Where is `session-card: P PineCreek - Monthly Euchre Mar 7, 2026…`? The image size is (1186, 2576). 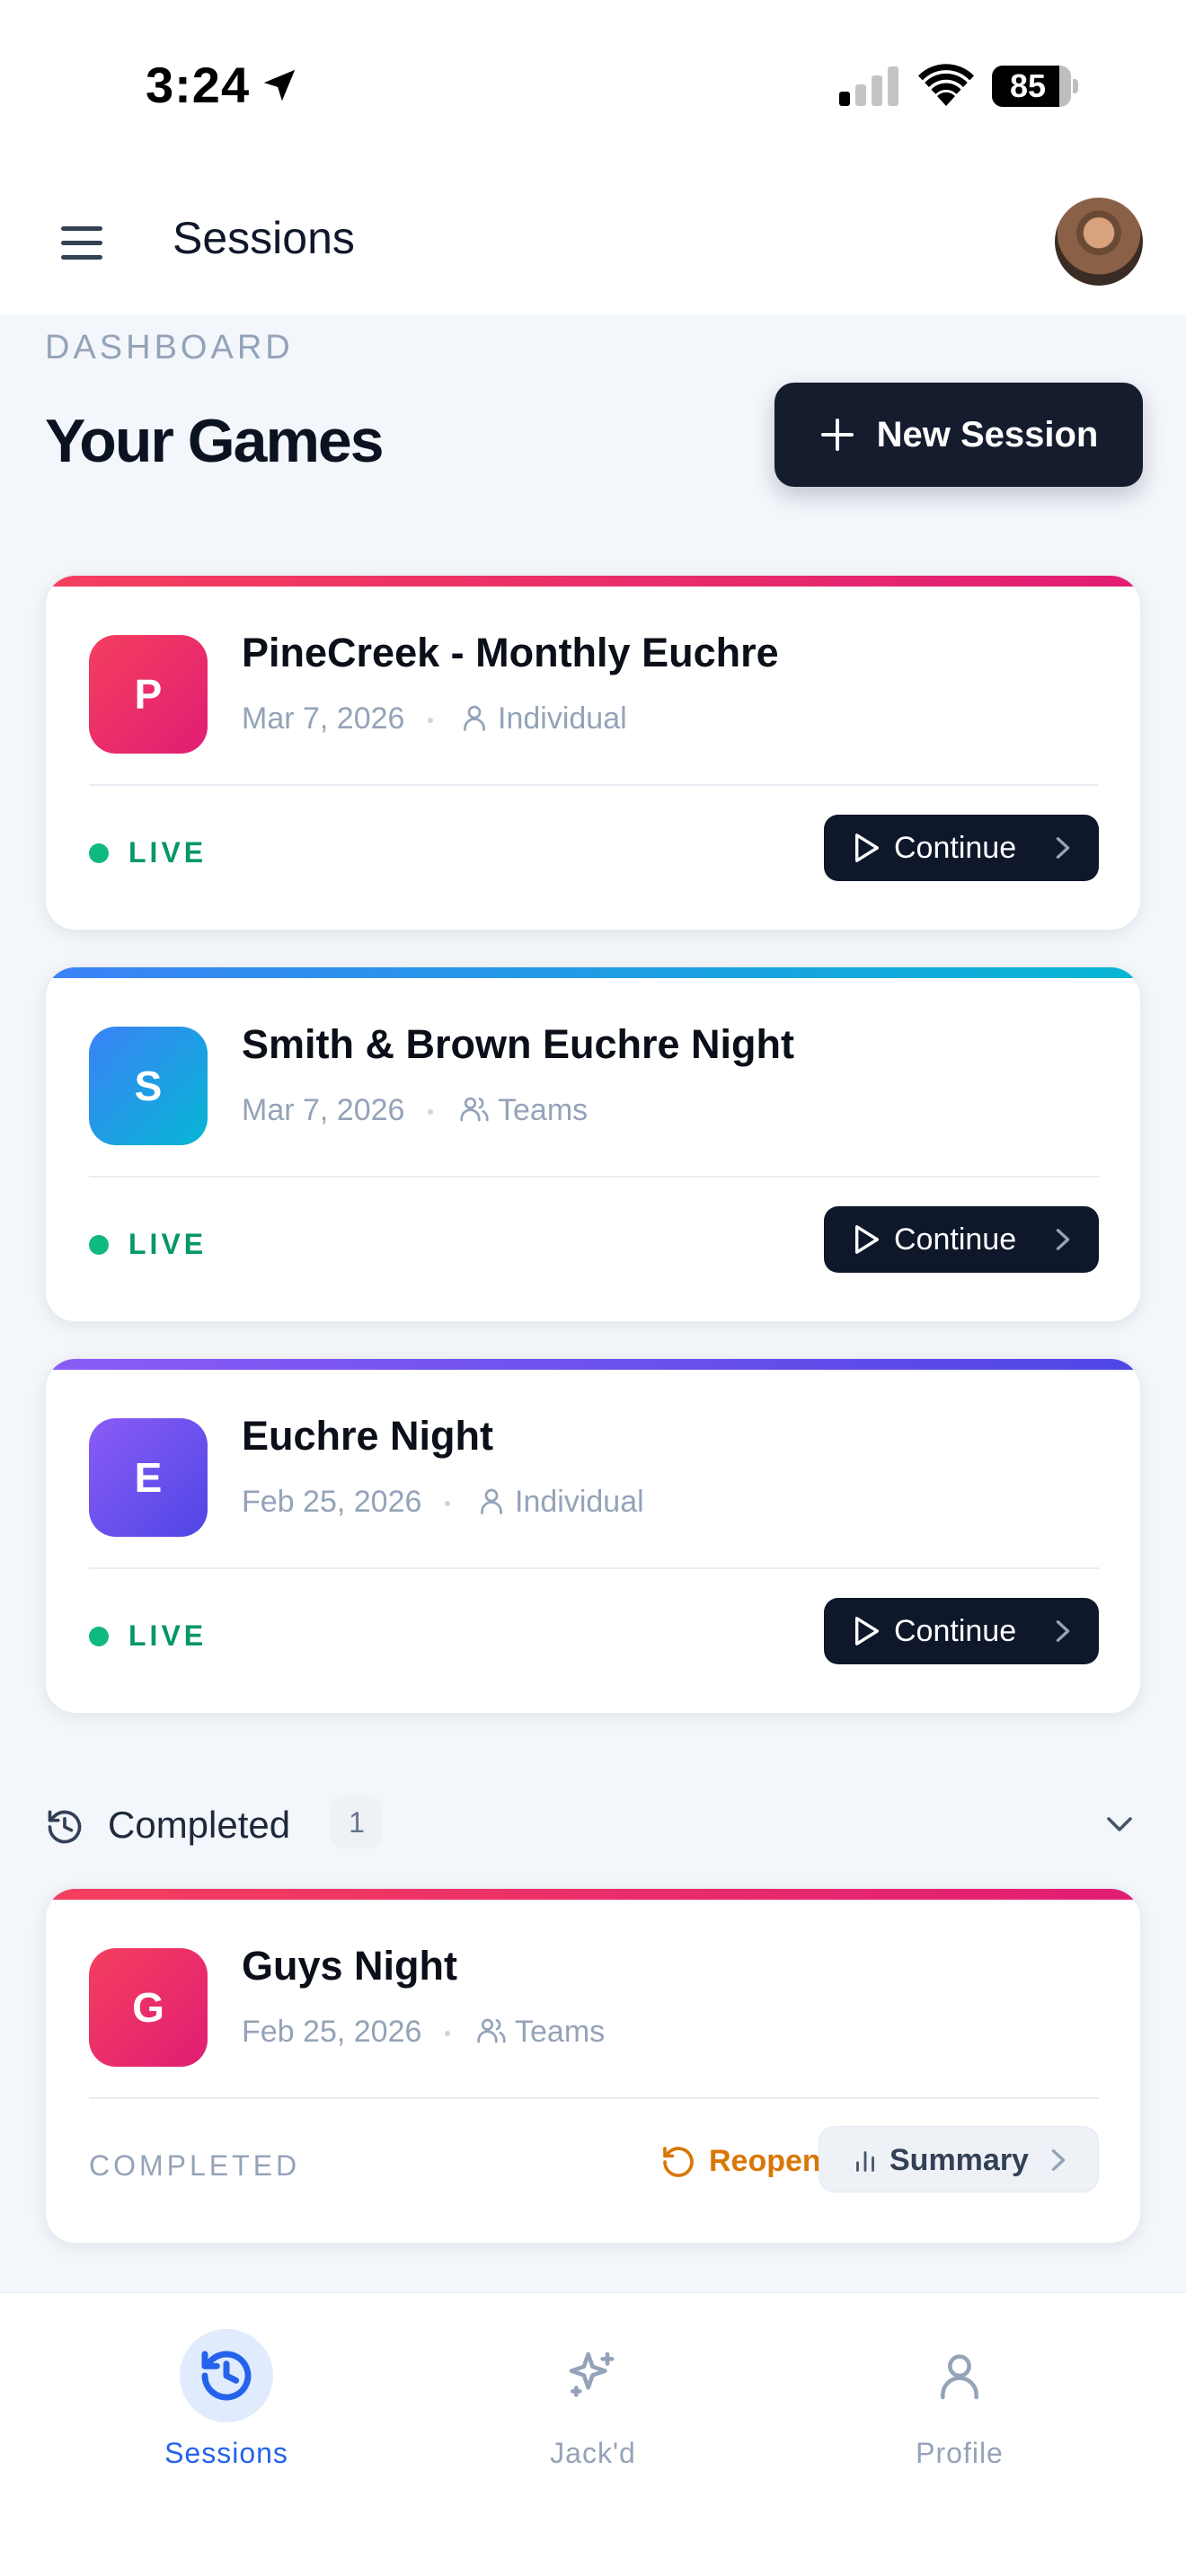 session-card: P PineCreek - Monthly Euchre Mar 7, 2026… is located at coordinates (593, 753).